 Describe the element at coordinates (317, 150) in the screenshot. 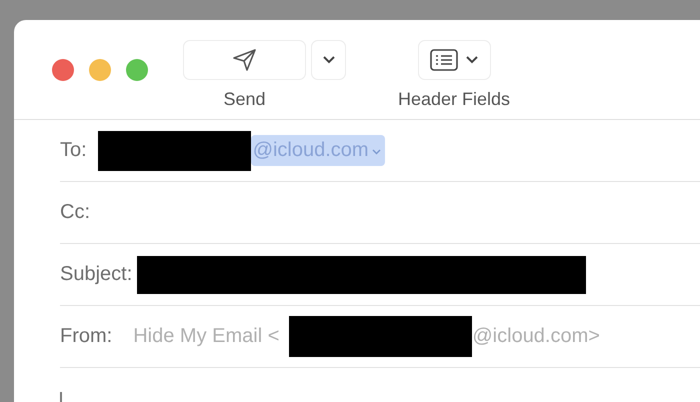

I see `recipient-token: @icloud.com` at that location.